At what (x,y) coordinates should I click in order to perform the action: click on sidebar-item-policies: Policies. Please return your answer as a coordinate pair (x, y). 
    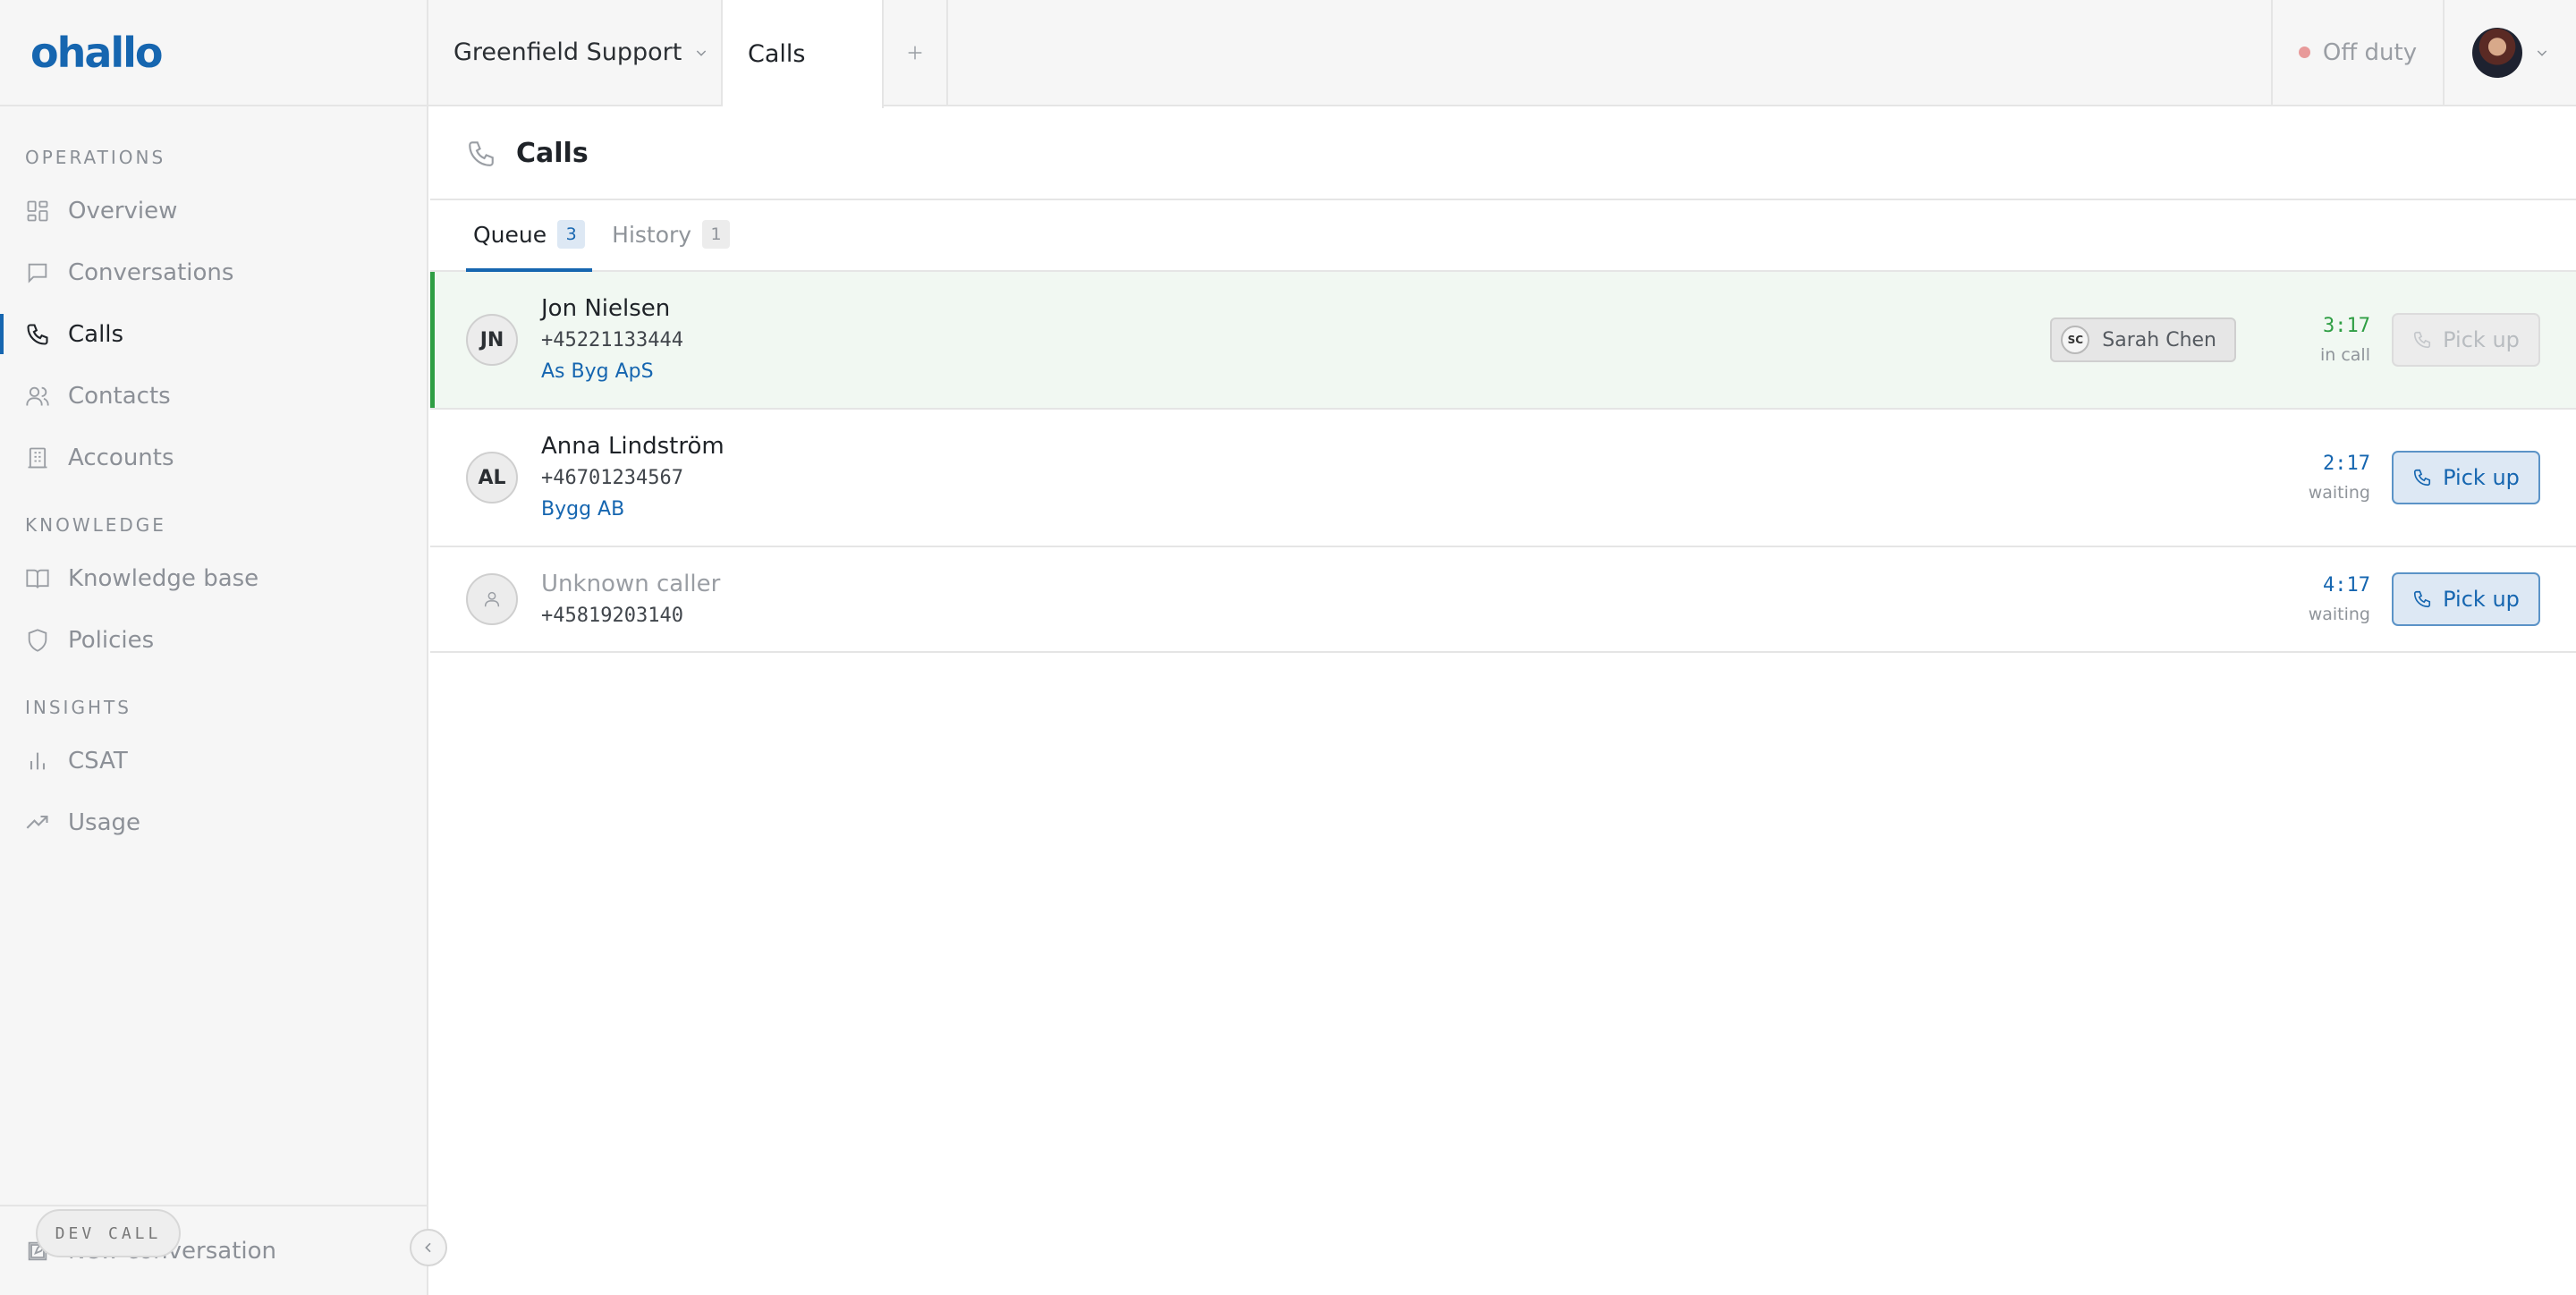
    Looking at the image, I should click on (213, 640).